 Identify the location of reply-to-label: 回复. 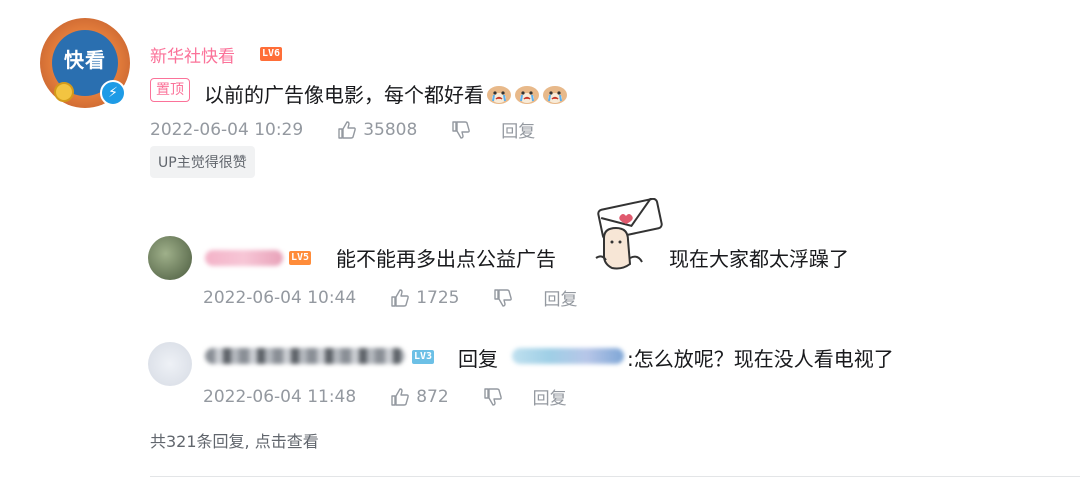
(478, 359).